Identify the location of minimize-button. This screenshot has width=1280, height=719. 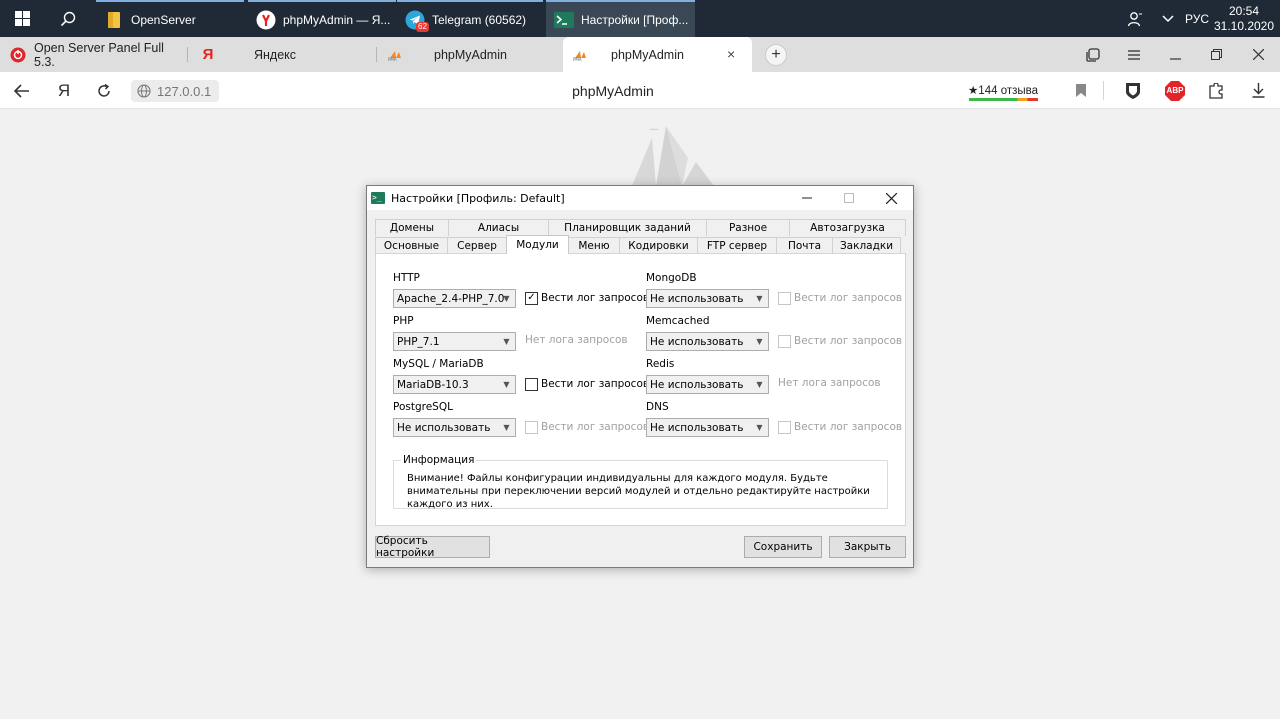
(1175, 54).